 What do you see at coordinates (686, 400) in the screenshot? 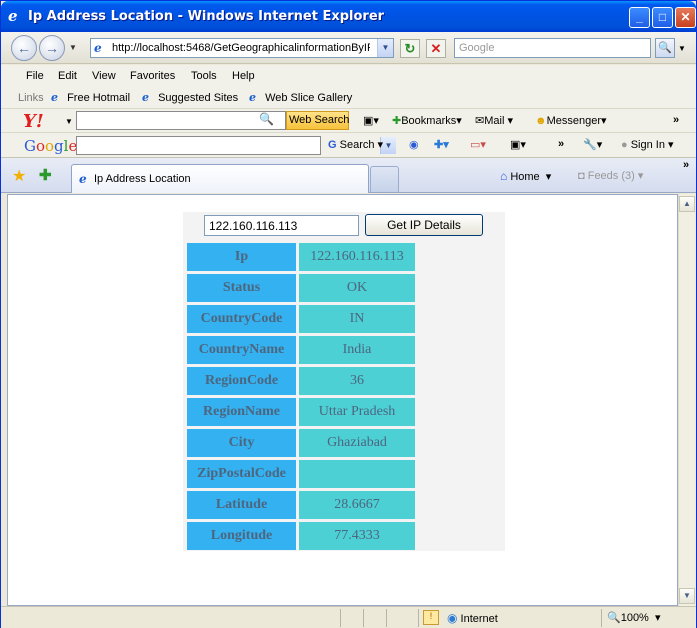
I see `vertical-scrollbar: ▲ ▼` at bounding box center [686, 400].